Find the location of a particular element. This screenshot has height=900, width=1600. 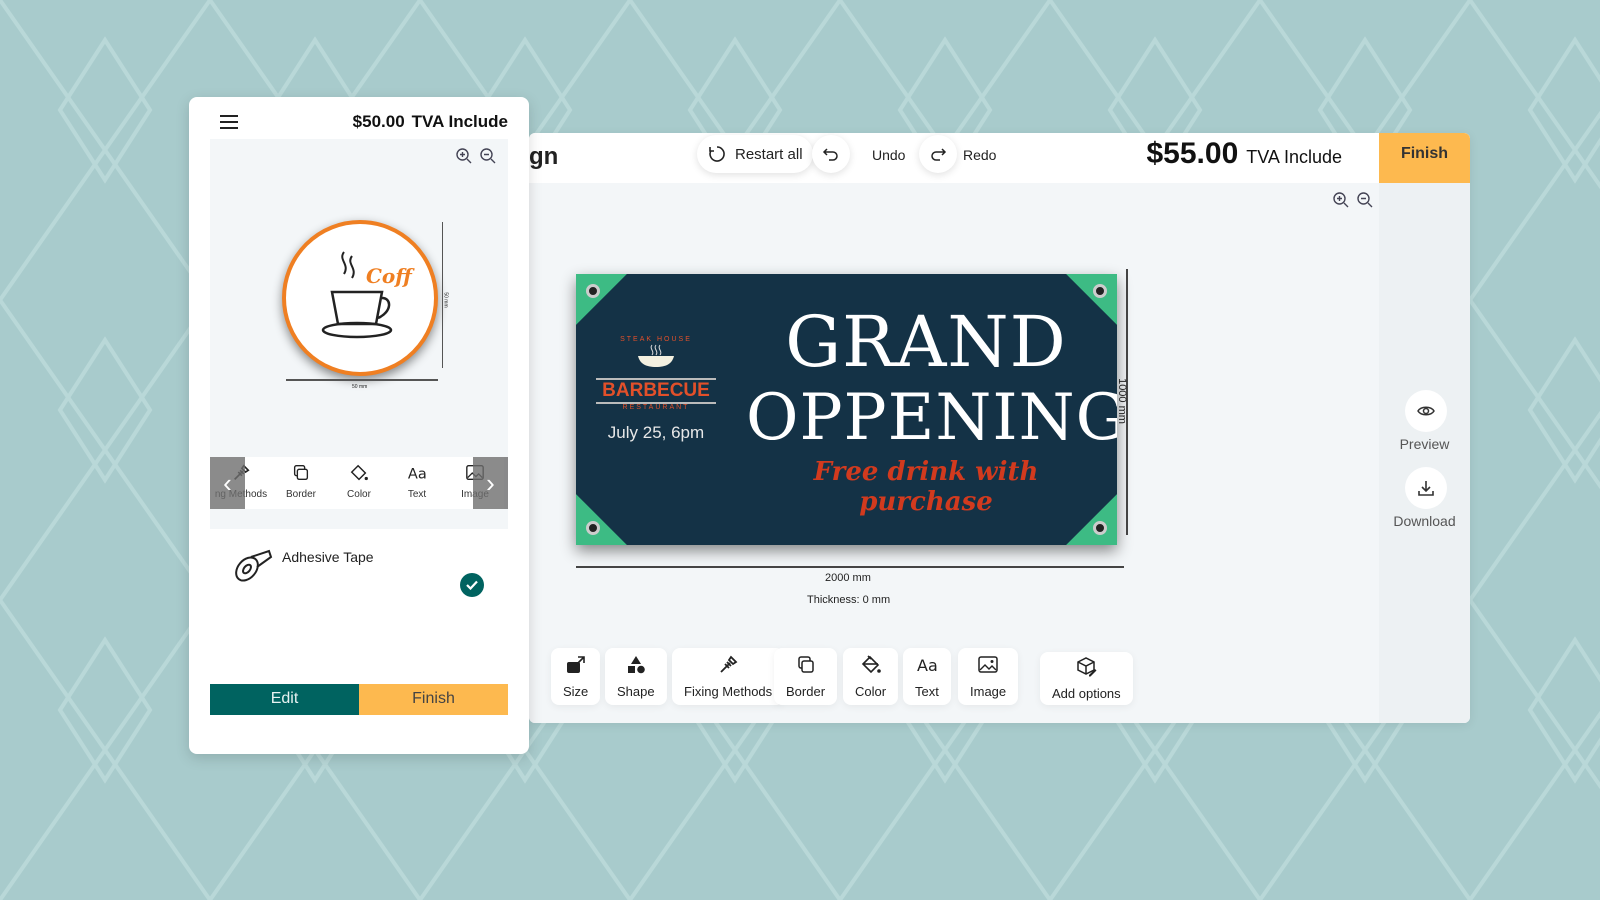

undo-icon is located at coordinates (830, 154).